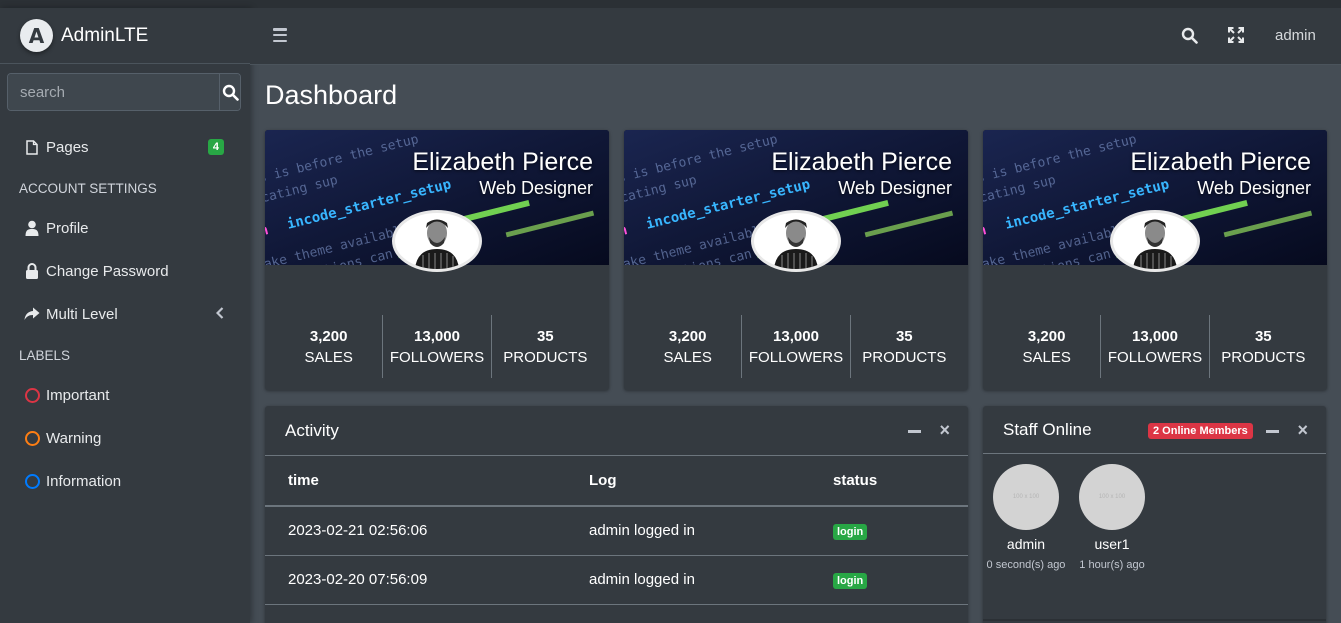 Image resolution: width=1341 pixels, height=623 pixels. What do you see at coordinates (67, 147) in the screenshot?
I see `sidebar-item-label: Pages` at bounding box center [67, 147].